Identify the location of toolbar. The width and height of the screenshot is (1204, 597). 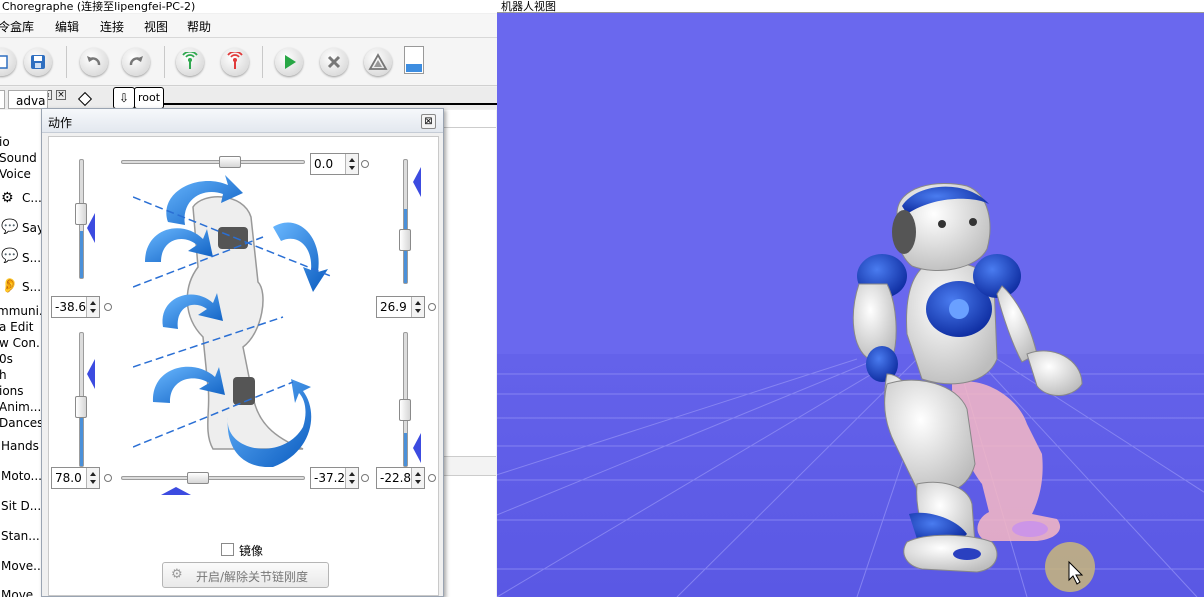
(248, 62).